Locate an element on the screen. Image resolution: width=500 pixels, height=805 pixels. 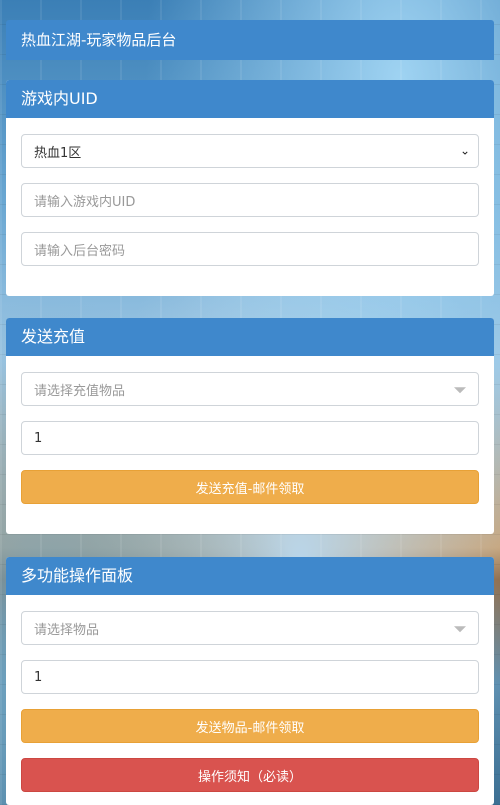
uid-panel-header: 游戏内UID is located at coordinates (250, 99).